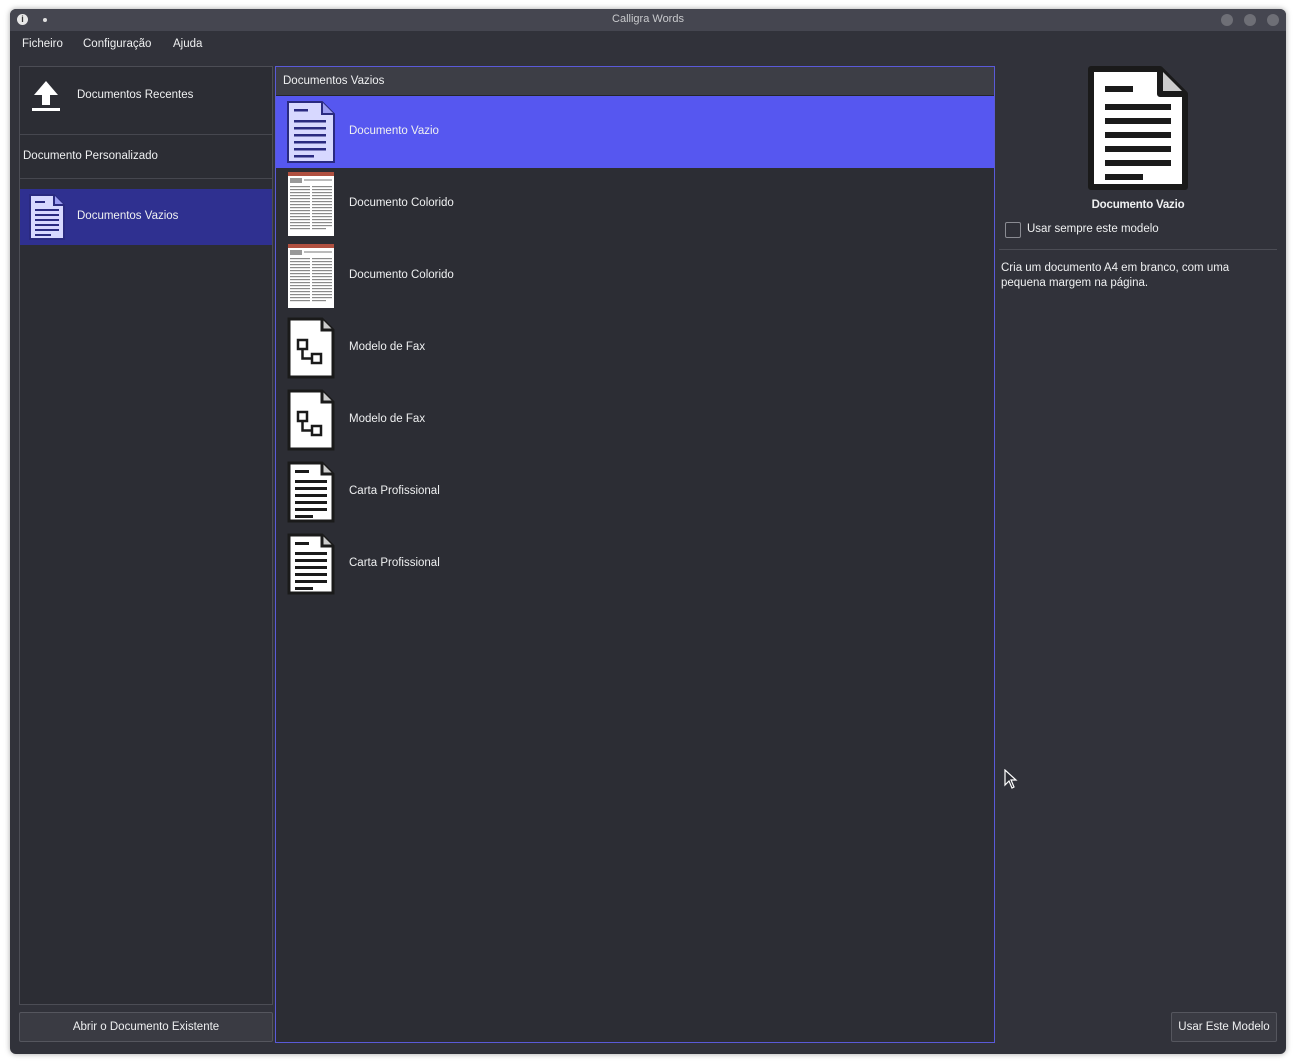 Image resolution: width=1296 pixels, height=1064 pixels. I want to click on preview-title: Documento Vazio, so click(1138, 205).